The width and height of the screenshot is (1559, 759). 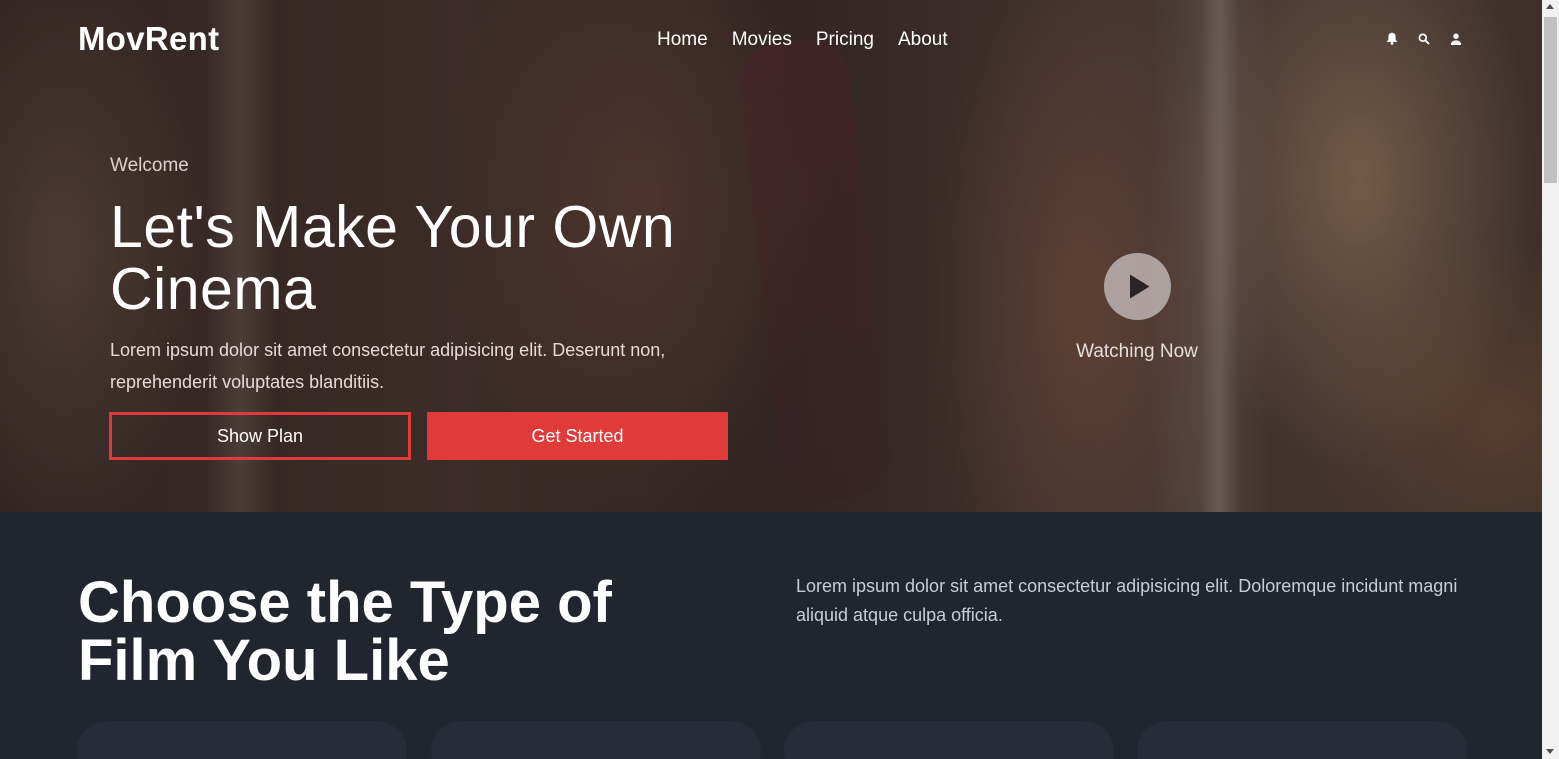 I want to click on section-title: Choose the Type of Film You Like, so click(x=345, y=631).